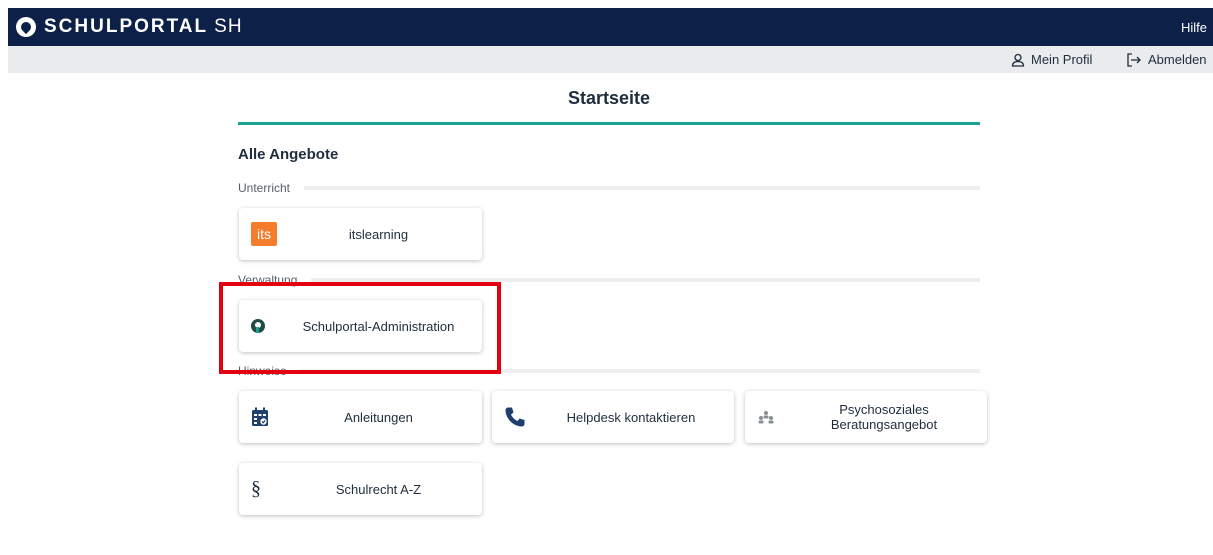 Image resolution: width=1213 pixels, height=555 pixels. I want to click on tile-anleitungen: Anleitungen, so click(360, 417).